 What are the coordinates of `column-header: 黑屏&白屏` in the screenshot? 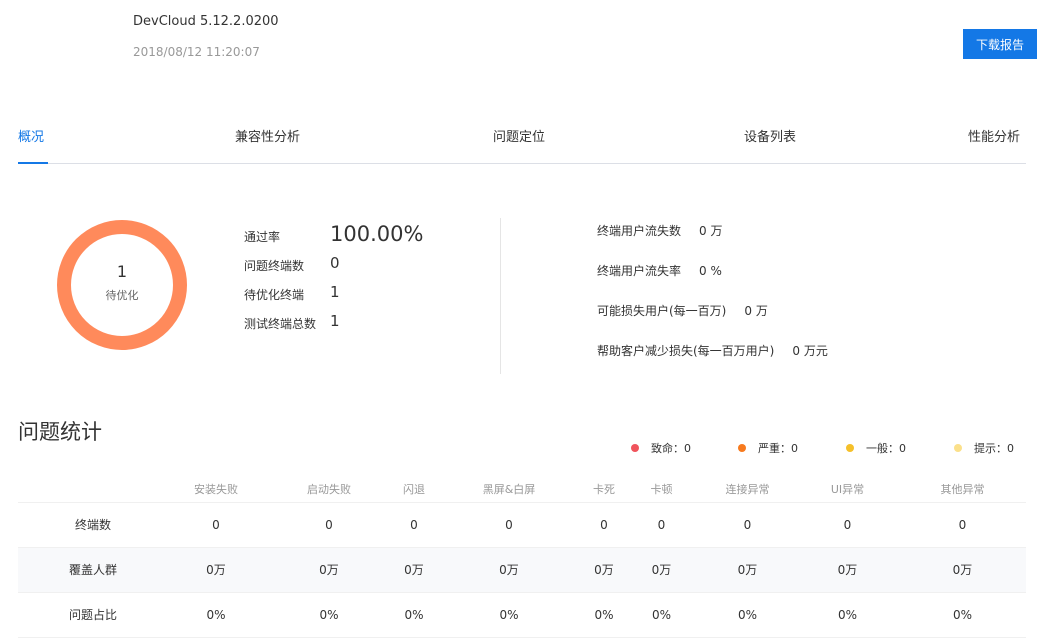 It's located at (509, 489).